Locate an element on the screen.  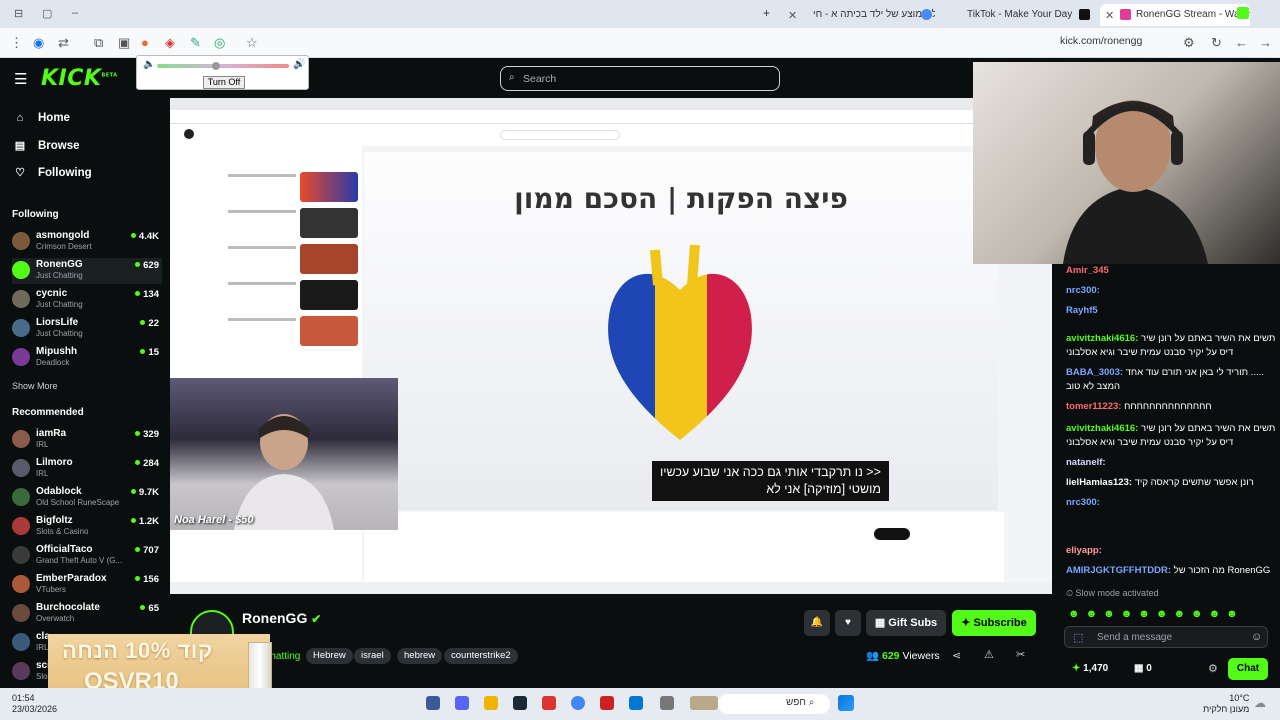
channel-points: ✦ 1,470 is located at coordinates (1090, 668).